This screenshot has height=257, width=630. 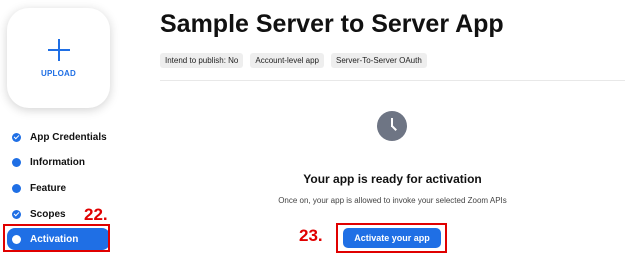 What do you see at coordinates (311, 235) in the screenshot?
I see `annotation-step-23: 23.` at bounding box center [311, 235].